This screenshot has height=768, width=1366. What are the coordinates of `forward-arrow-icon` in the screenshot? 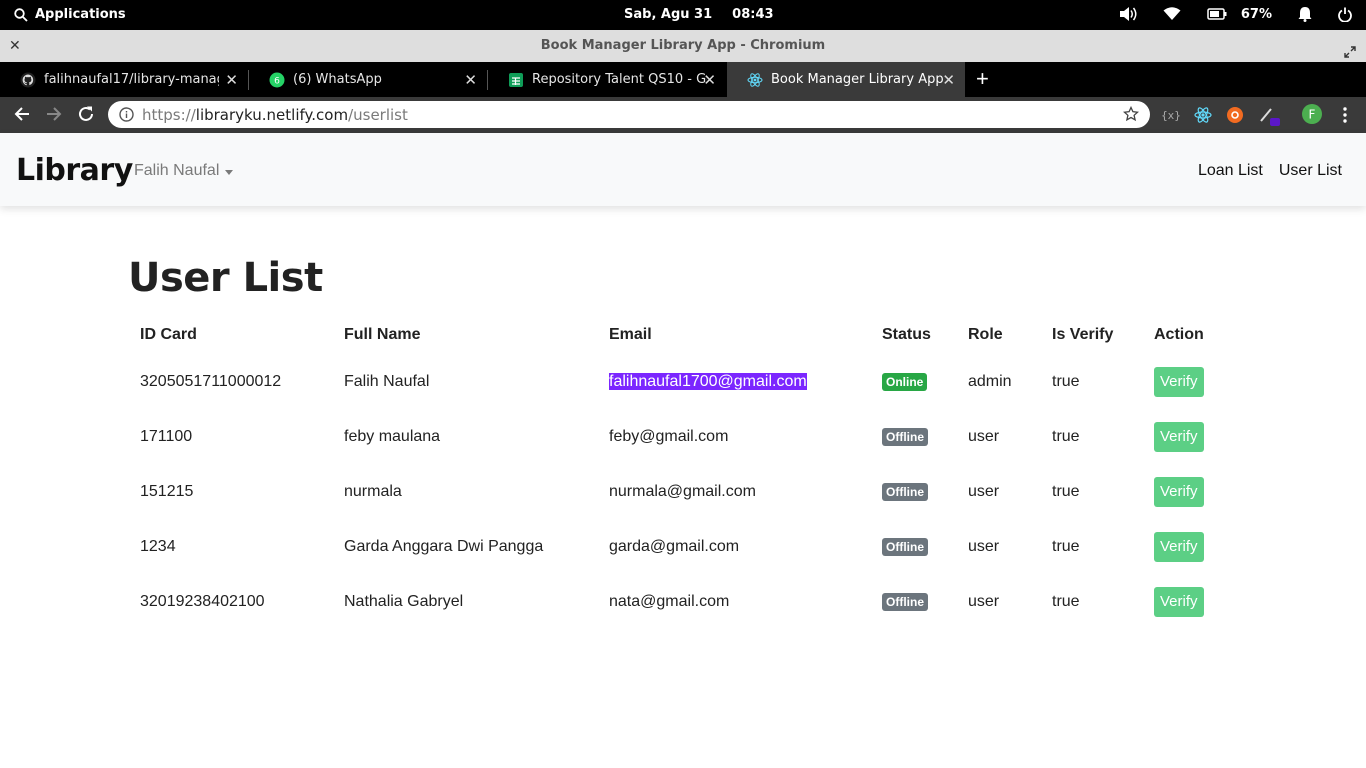 It's located at (54, 116).